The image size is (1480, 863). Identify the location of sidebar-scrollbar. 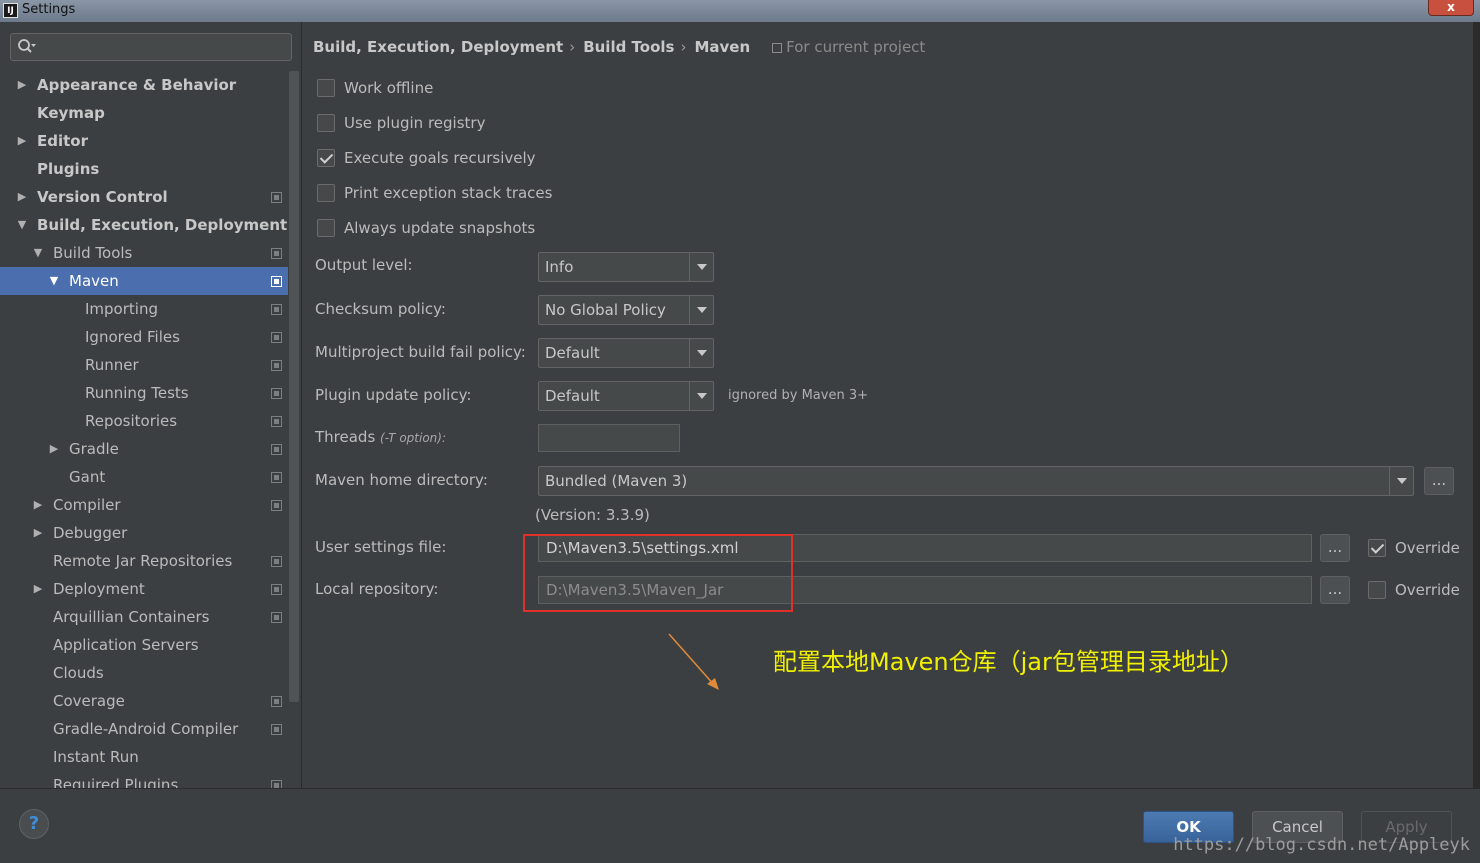
(294, 386).